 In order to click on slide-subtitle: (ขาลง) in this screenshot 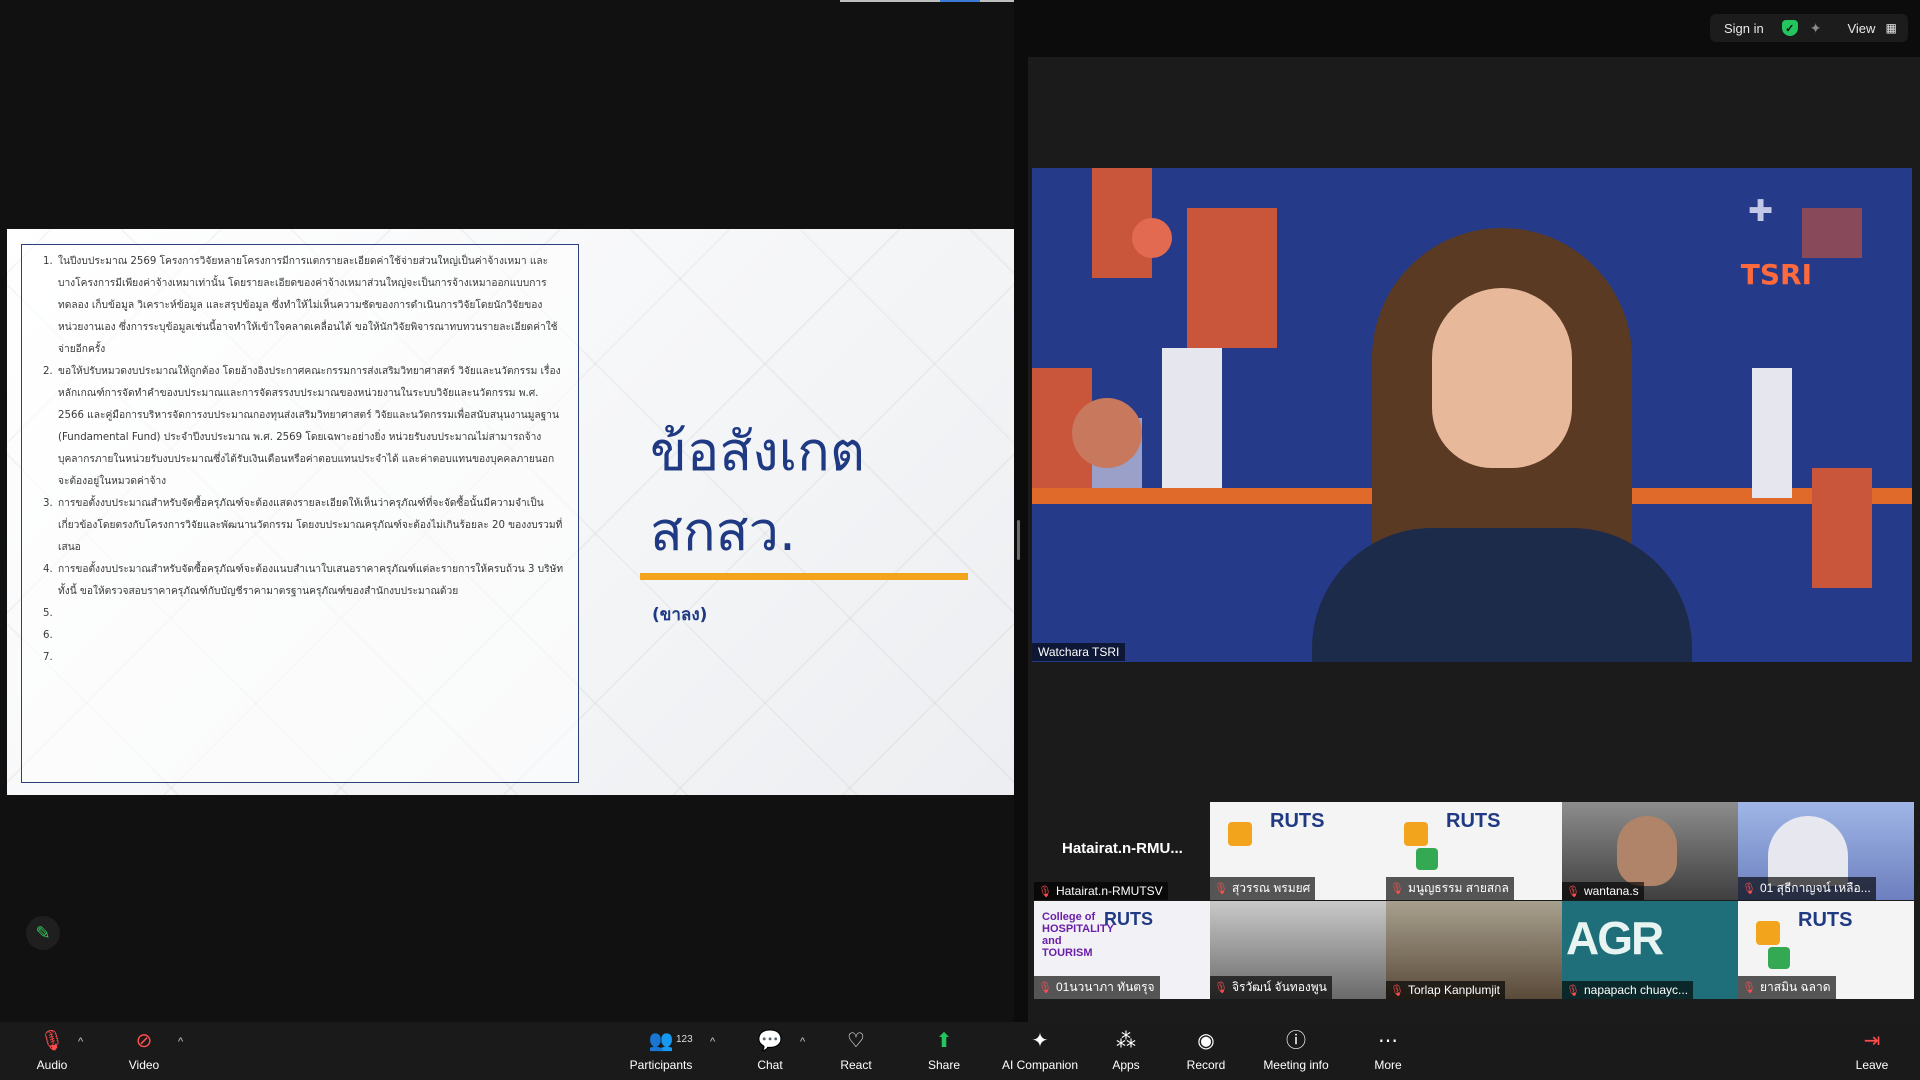, I will do `click(680, 615)`.